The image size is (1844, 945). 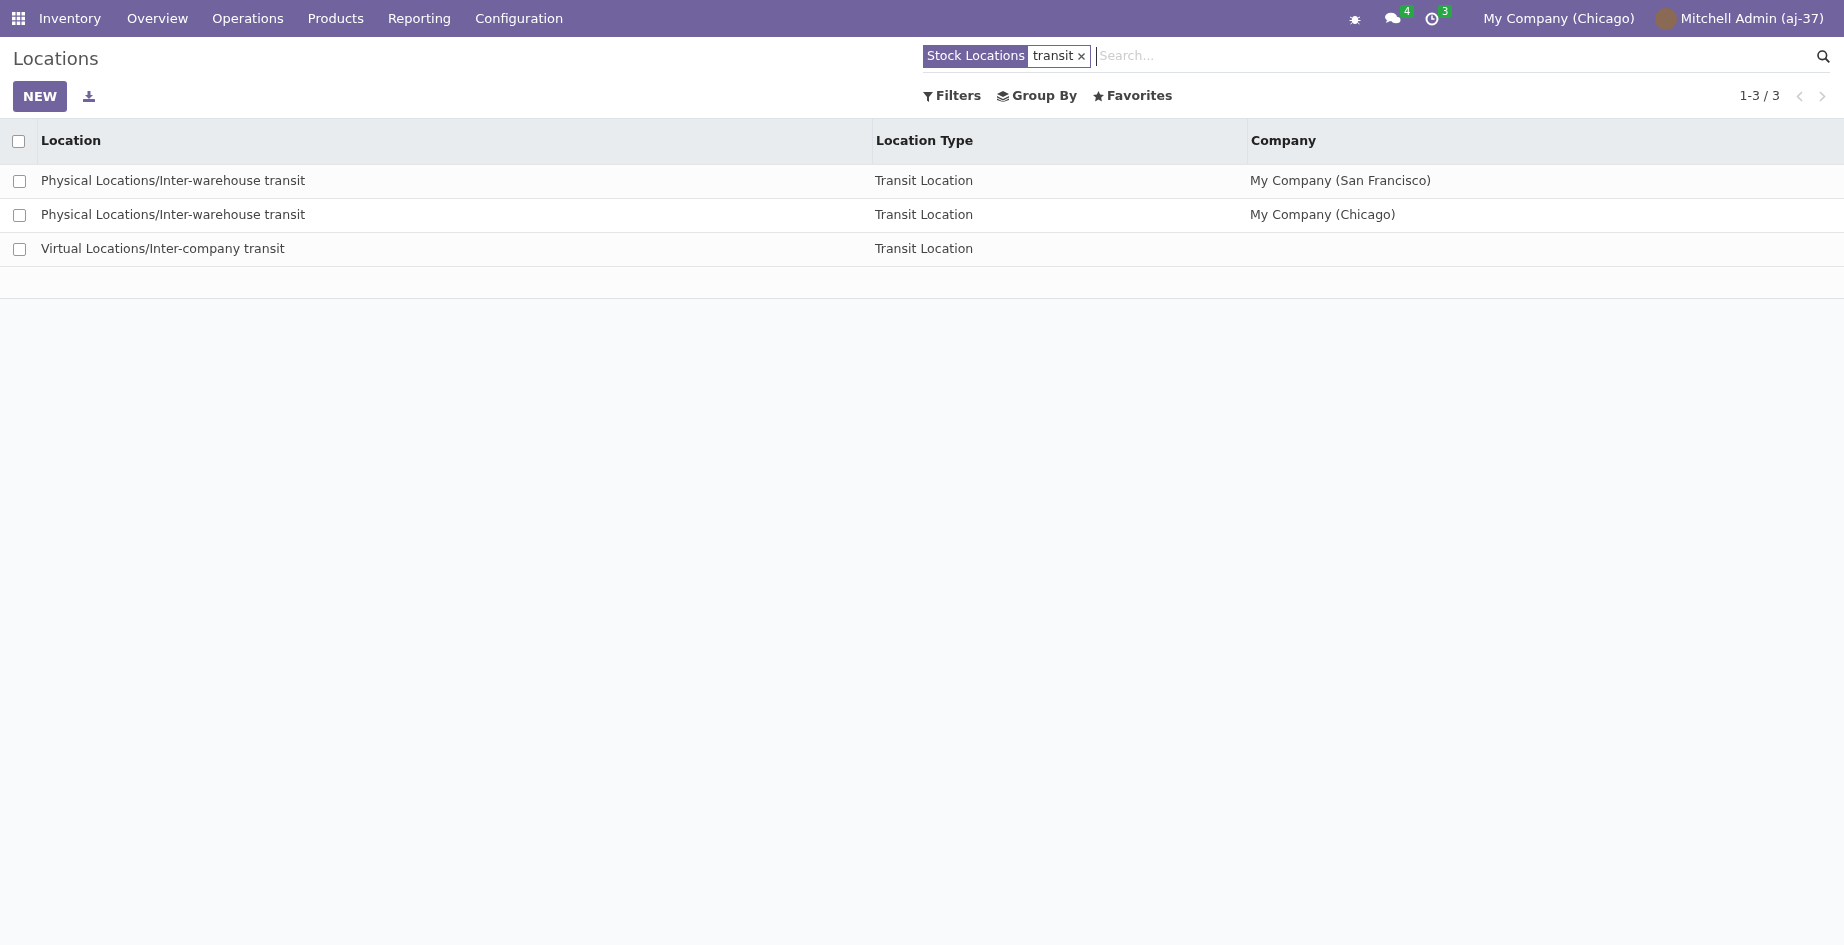 What do you see at coordinates (1133, 96) in the screenshot?
I see `favorites-button: Favorites` at bounding box center [1133, 96].